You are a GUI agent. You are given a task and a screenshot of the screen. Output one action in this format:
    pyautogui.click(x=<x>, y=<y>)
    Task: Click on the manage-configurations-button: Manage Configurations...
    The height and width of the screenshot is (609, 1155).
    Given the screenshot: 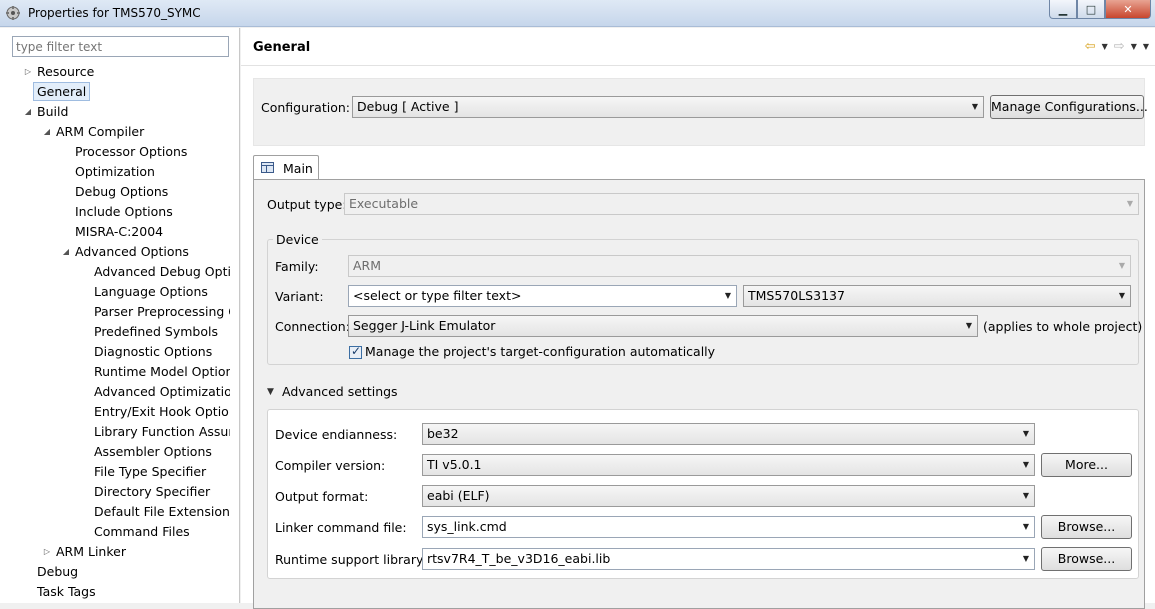 What is the action you would take?
    pyautogui.click(x=1069, y=107)
    